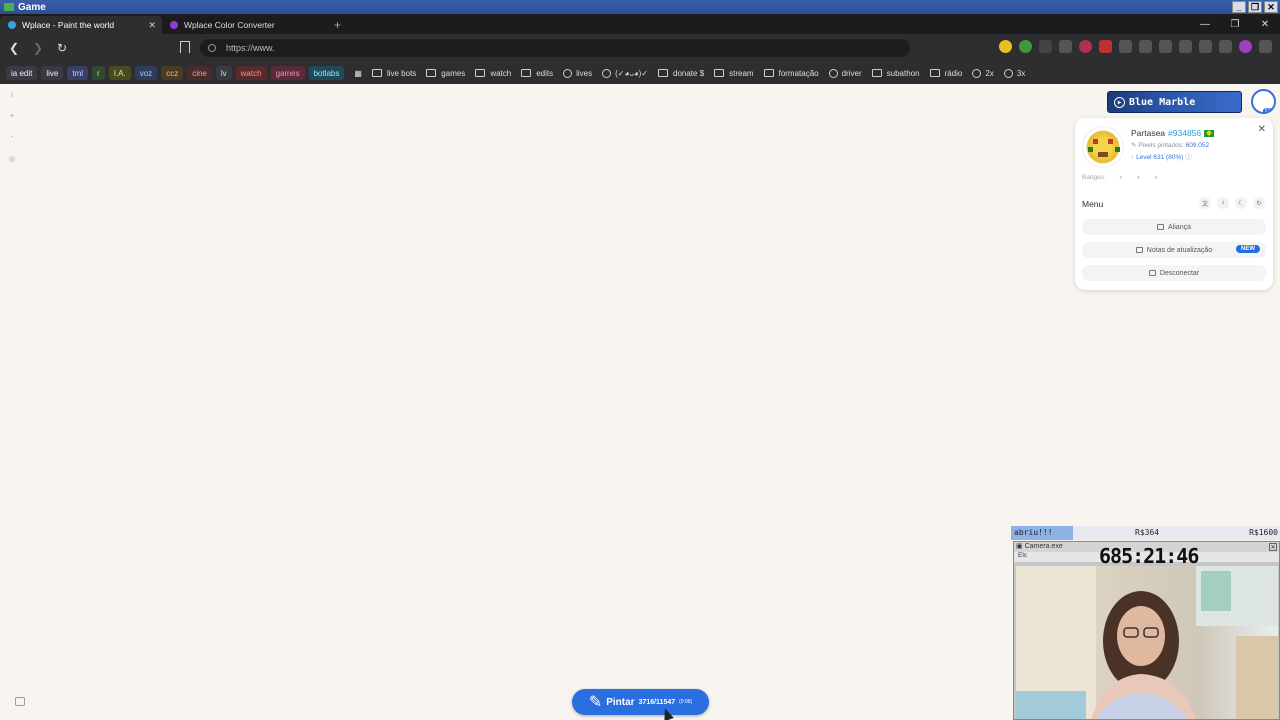  Describe the element at coordinates (798, 73) in the screenshot. I see `bookmark-label: formatação` at that location.